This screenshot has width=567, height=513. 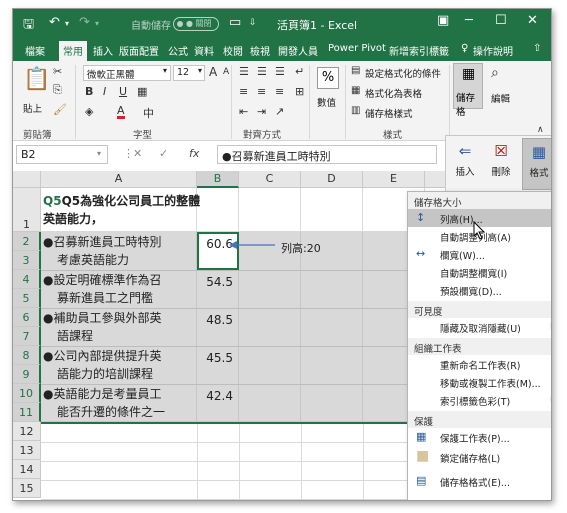 I want to click on format-table-button: 格式化為表格, so click(x=393, y=93).